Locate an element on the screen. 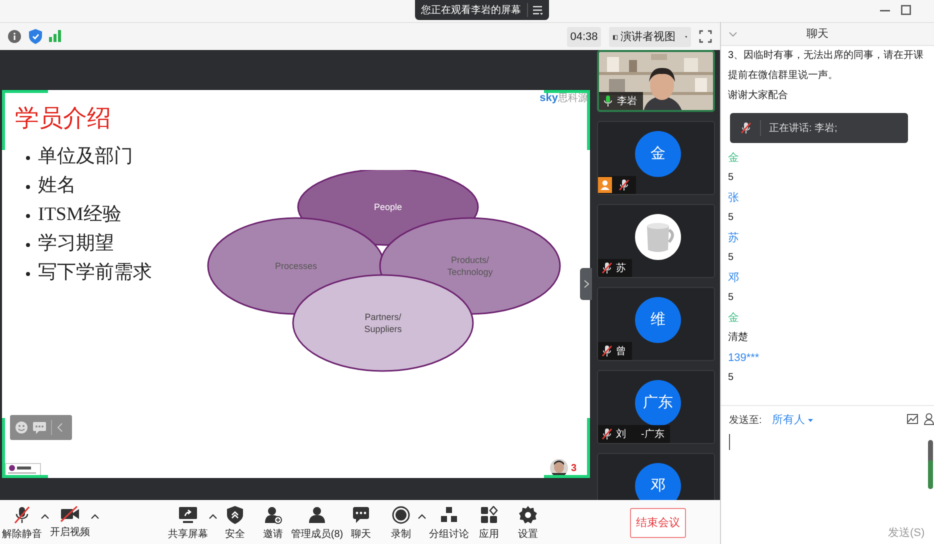 This screenshot has width=934, height=544. toolbar-button: 安全 is located at coordinates (235, 523).